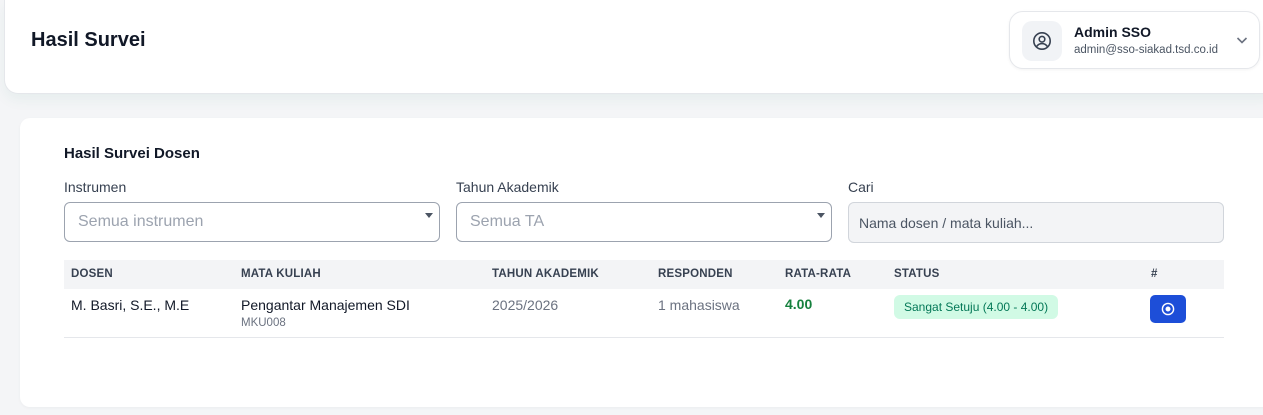  Describe the element at coordinates (92, 274) in the screenshot. I see `column-header-dosen: DOSEN` at that location.